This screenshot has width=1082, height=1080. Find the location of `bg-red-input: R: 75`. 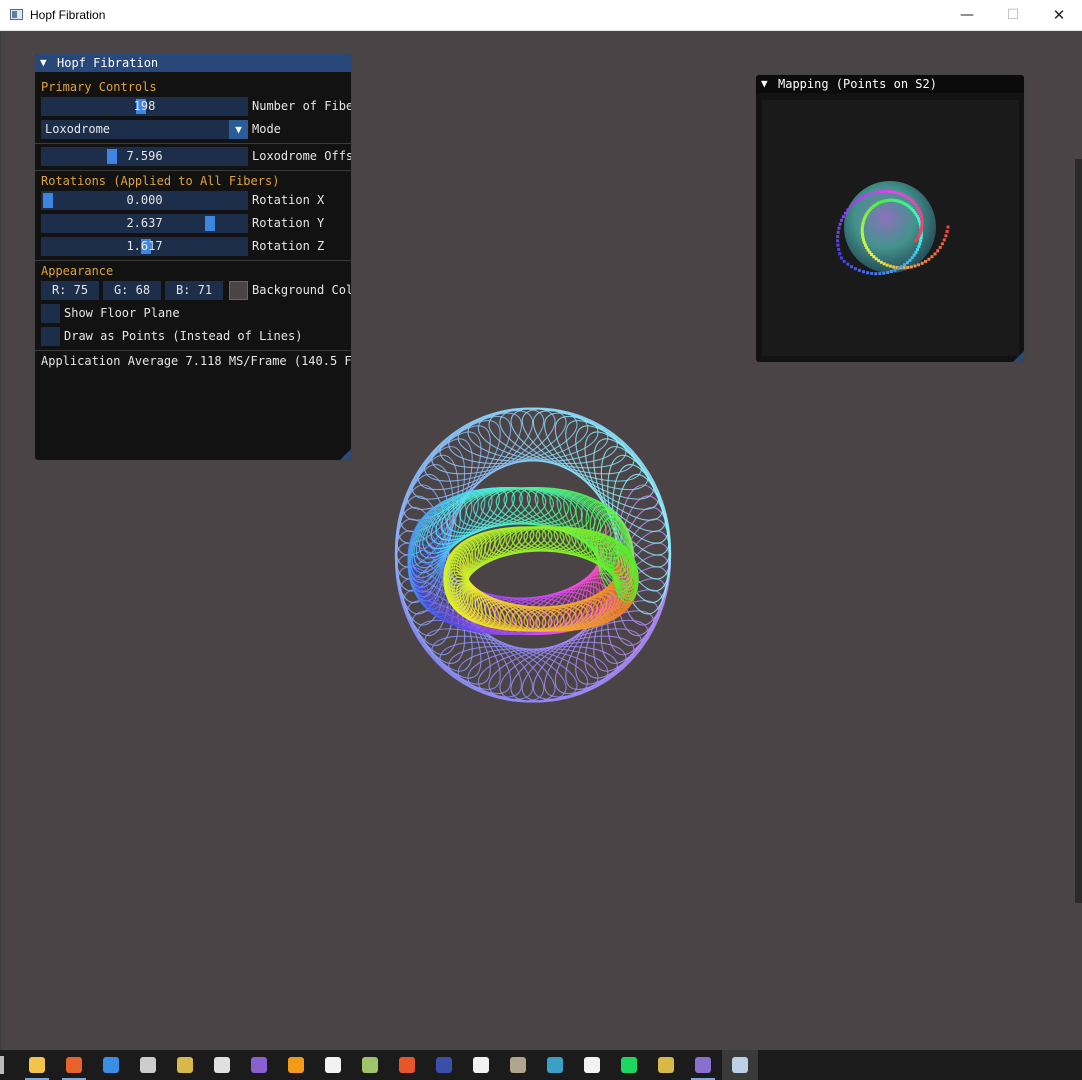

bg-red-input: R: 75 is located at coordinates (70, 290).